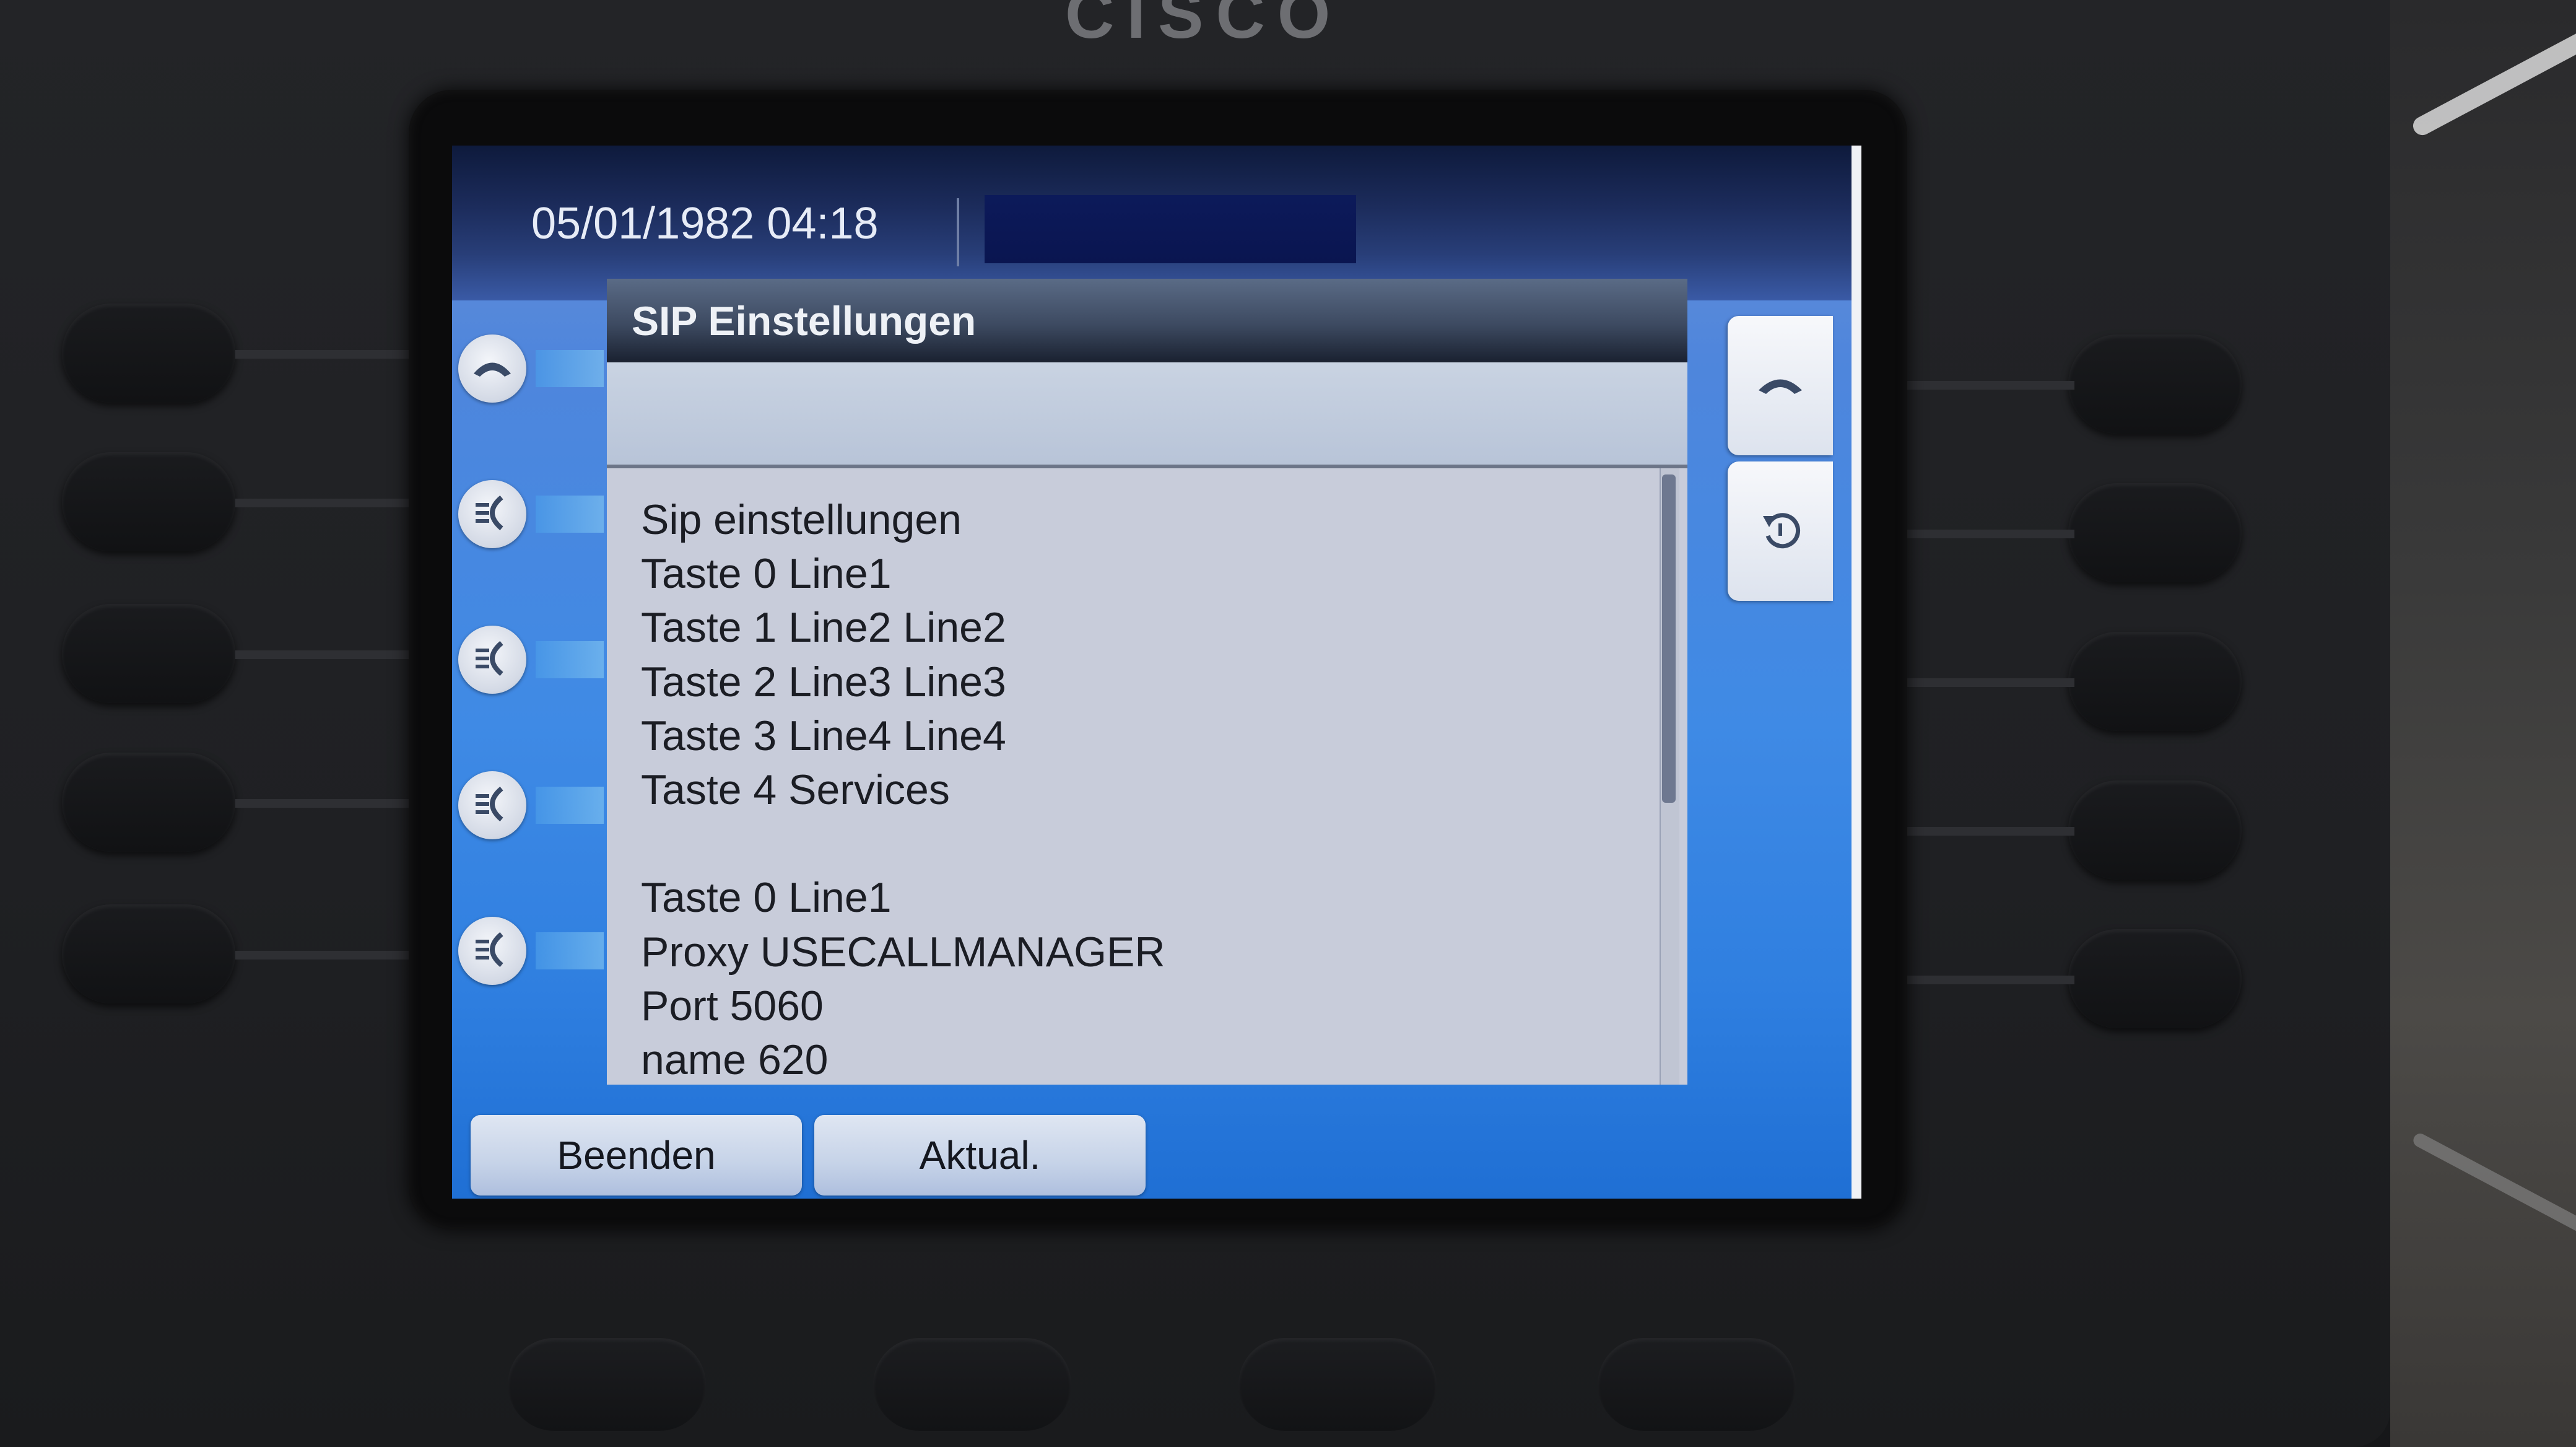 The height and width of the screenshot is (1447, 2576). Describe the element at coordinates (732, 1006) in the screenshot. I see `settings-line: Port 5060` at that location.